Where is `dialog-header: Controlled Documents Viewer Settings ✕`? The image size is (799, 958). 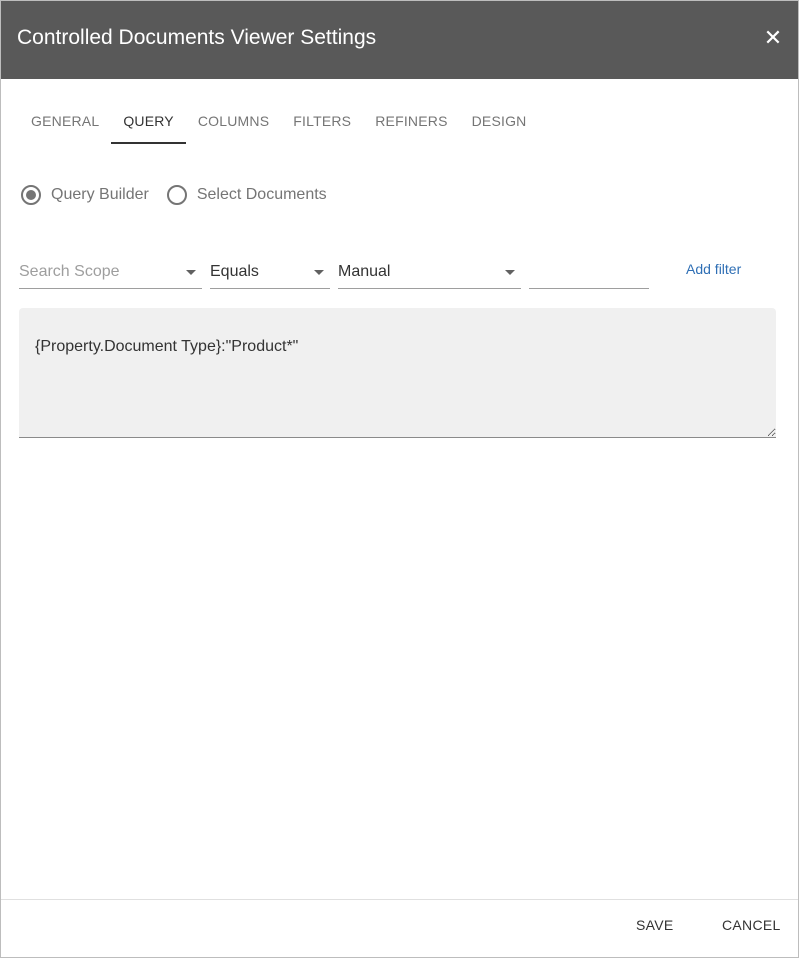
dialog-header: Controlled Documents Viewer Settings ✕ is located at coordinates (399, 40).